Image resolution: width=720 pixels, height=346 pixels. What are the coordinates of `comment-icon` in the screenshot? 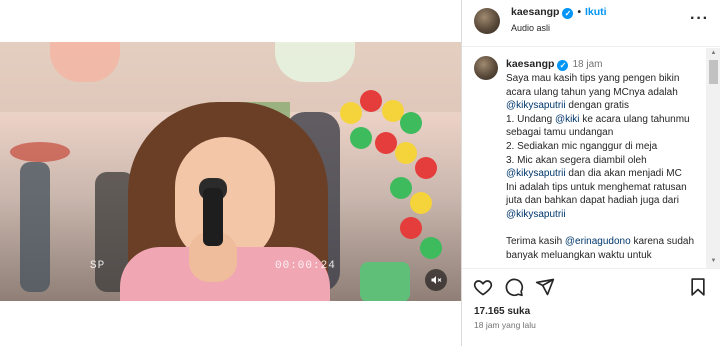 It's located at (514, 287).